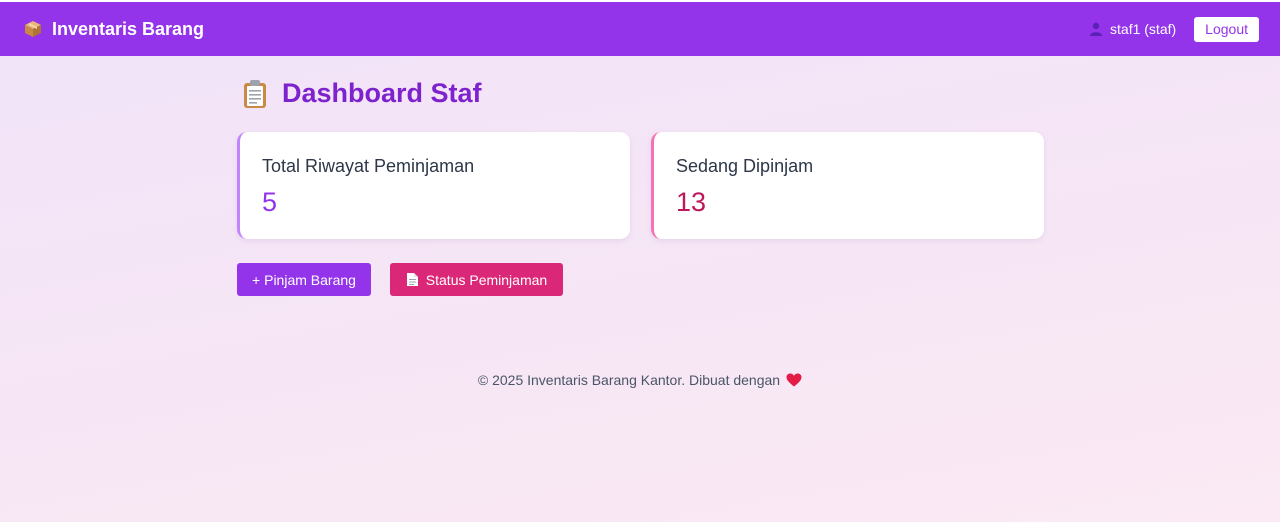  I want to click on page-title-text: Dashboard Staf, so click(382, 93).